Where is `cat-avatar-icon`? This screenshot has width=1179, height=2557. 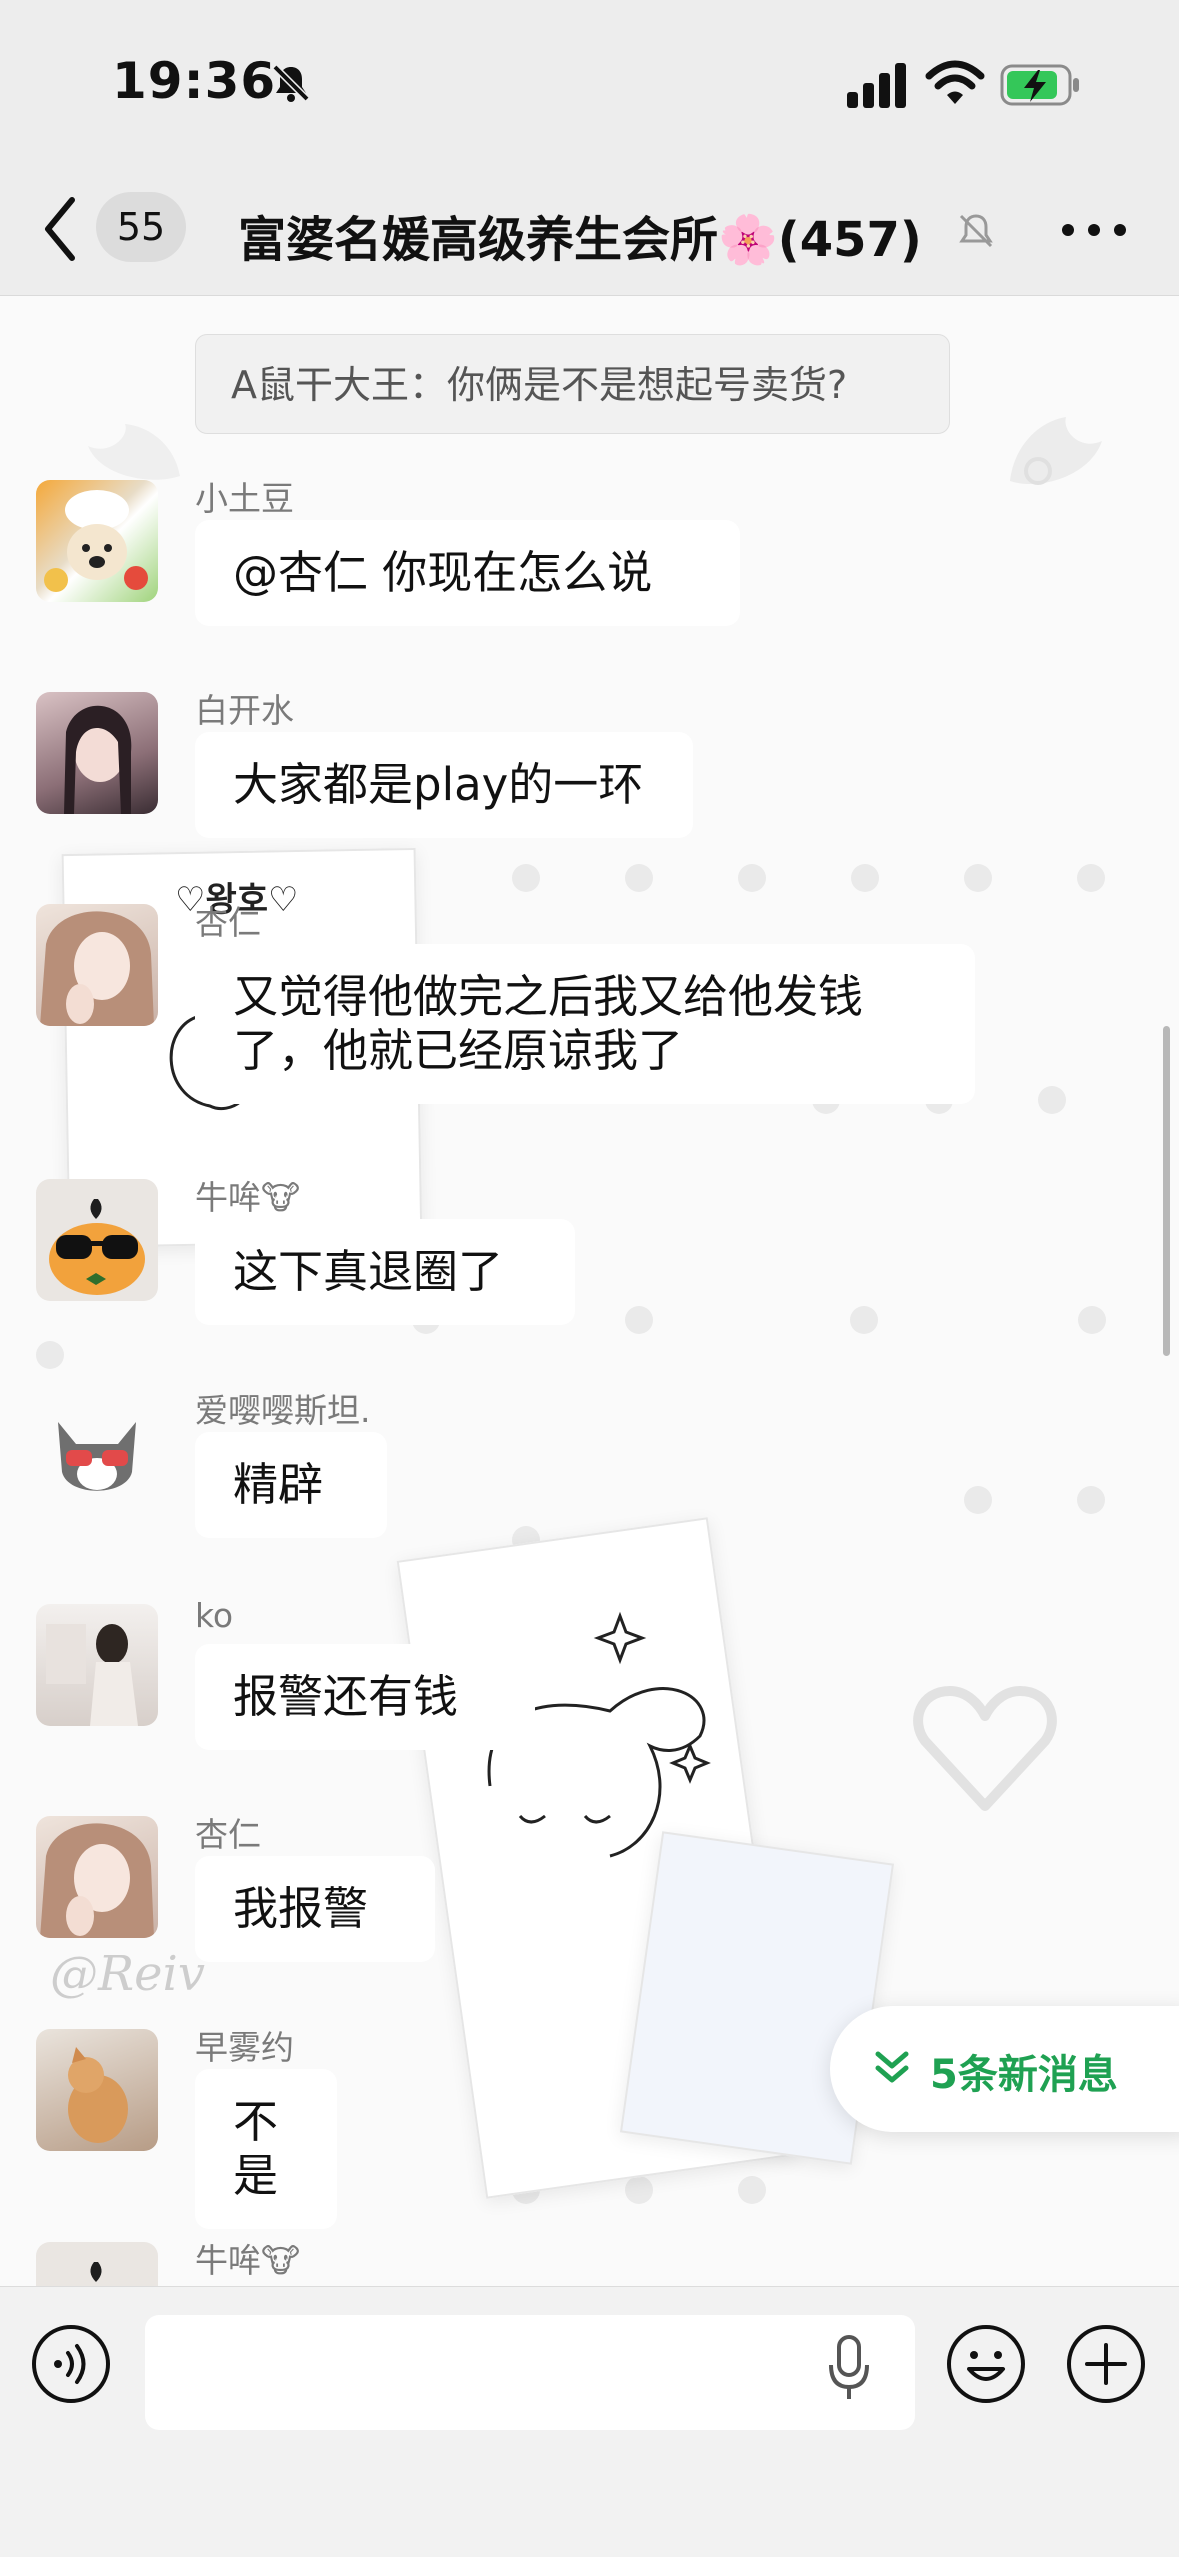
cat-avatar-icon is located at coordinates (97, 1456).